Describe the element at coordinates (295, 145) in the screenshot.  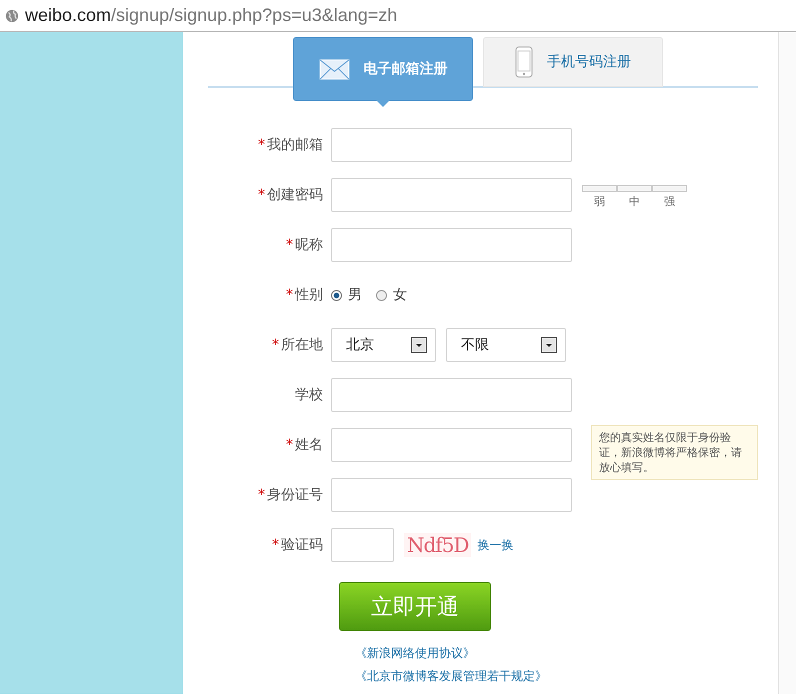
I see `field-label: 我的邮箱` at that location.